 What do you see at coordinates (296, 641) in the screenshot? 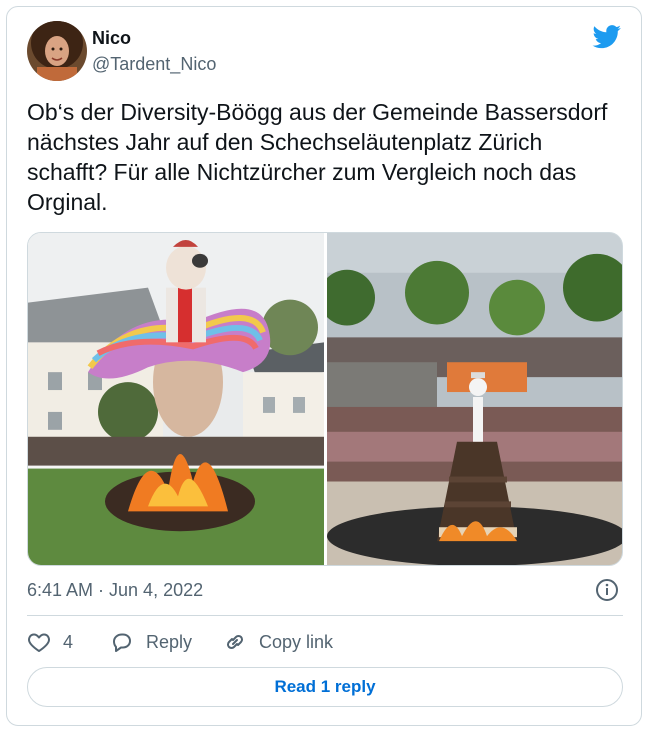
I see `copy-link-label: Copy link` at bounding box center [296, 641].